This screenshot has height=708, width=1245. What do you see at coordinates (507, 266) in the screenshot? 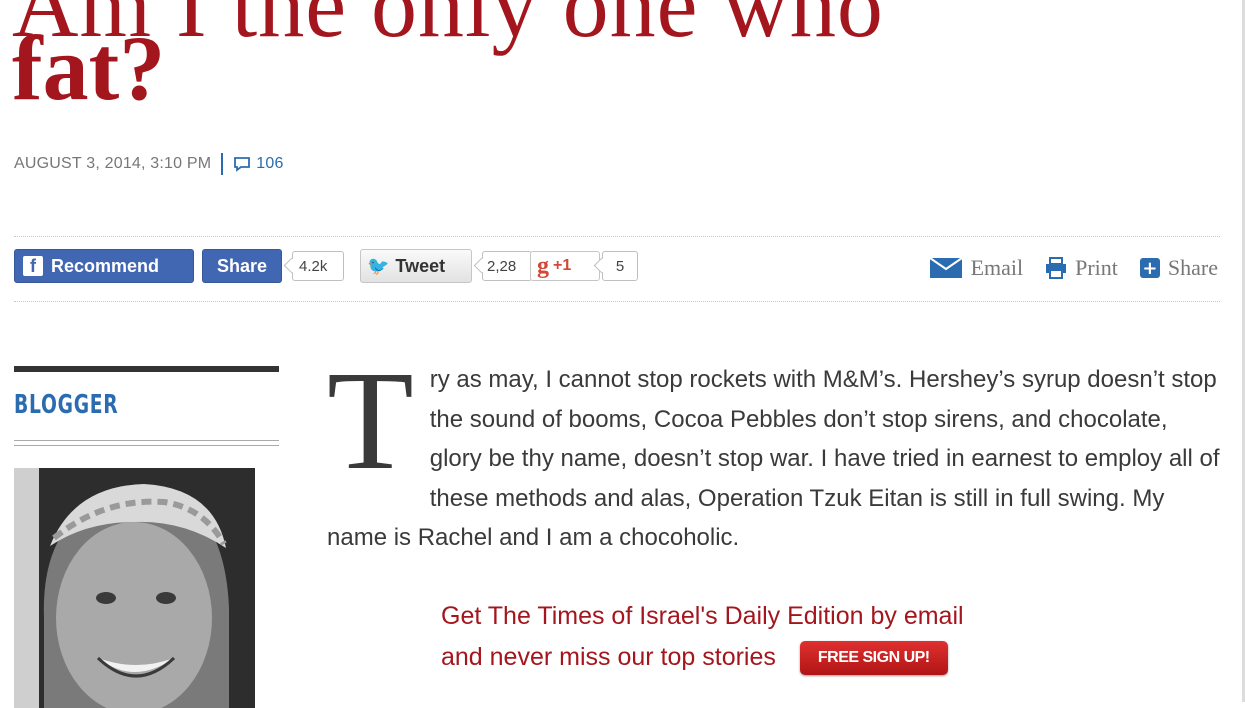
I see `tweet-count: 2,28` at bounding box center [507, 266].